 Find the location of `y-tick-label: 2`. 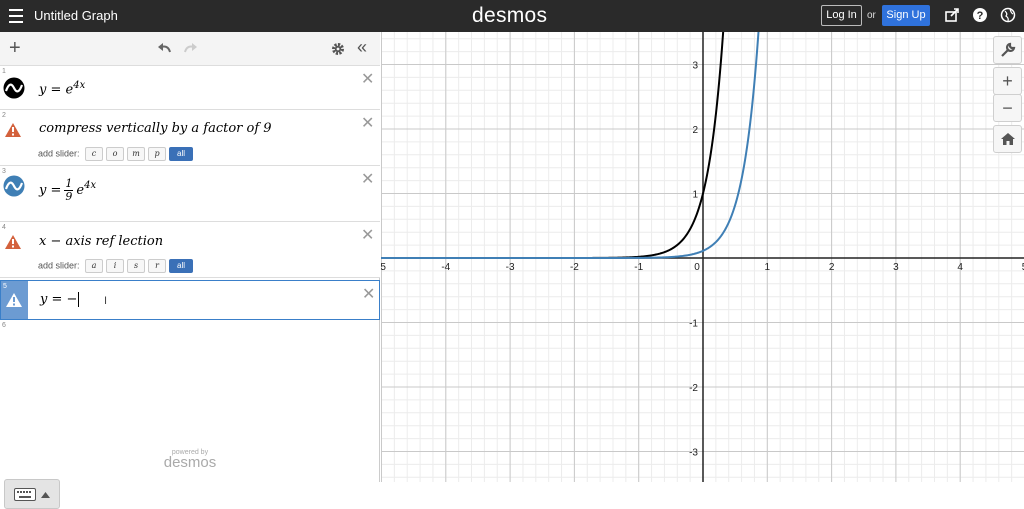

y-tick-label: 2 is located at coordinates (695, 130).